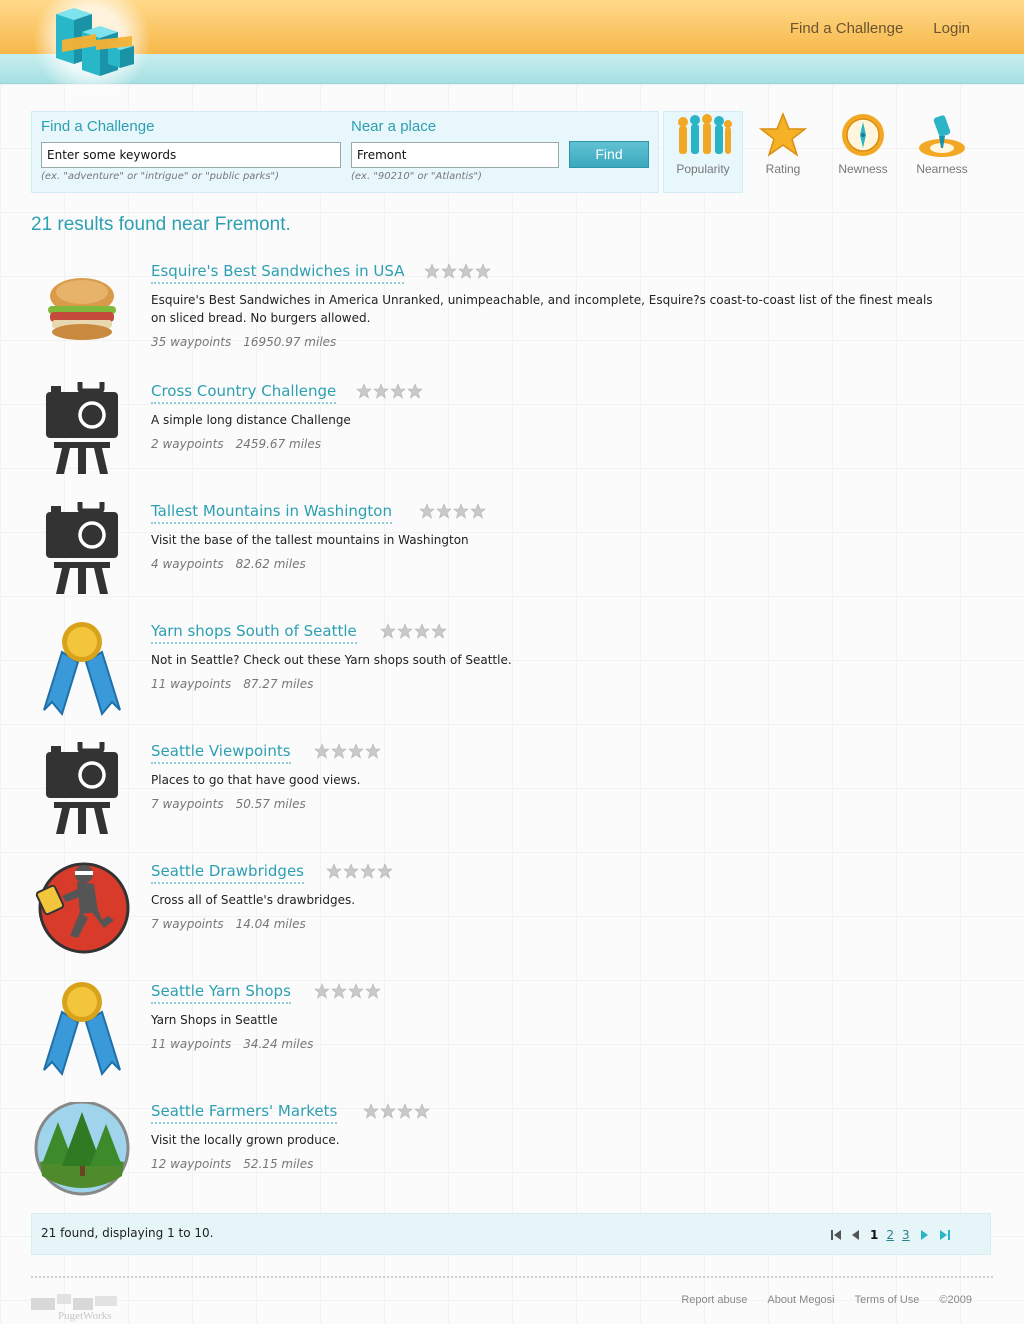 Image resolution: width=1024 pixels, height=1324 pixels. What do you see at coordinates (82, 312) in the screenshot?
I see `sandwich-icon` at bounding box center [82, 312].